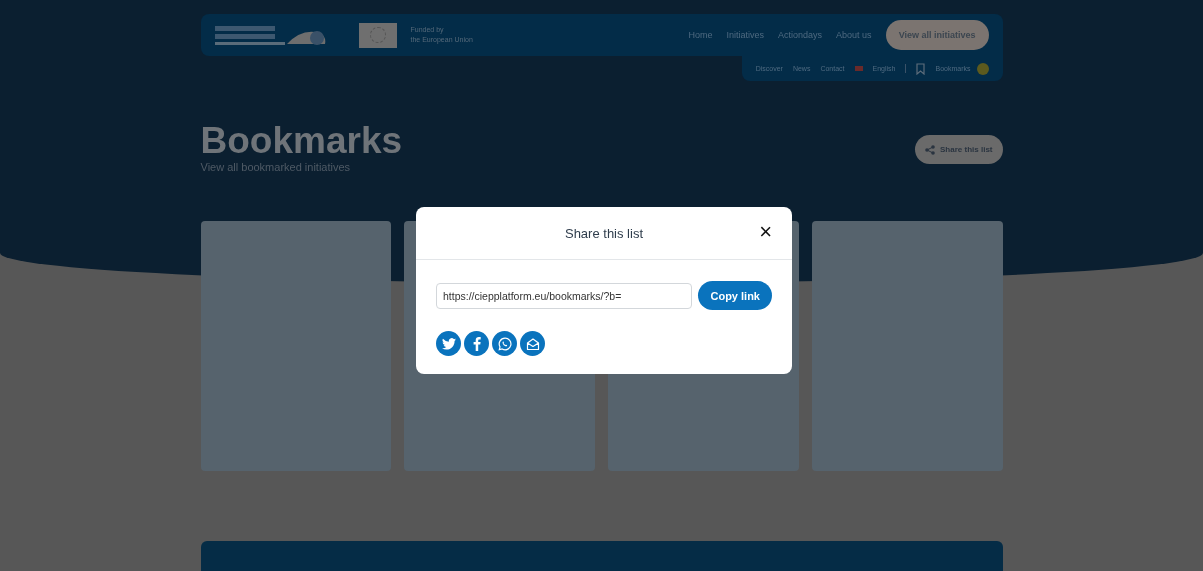 This screenshot has width=1203, height=571. What do you see at coordinates (982, 68) in the screenshot?
I see `count-dot-icon` at bounding box center [982, 68].